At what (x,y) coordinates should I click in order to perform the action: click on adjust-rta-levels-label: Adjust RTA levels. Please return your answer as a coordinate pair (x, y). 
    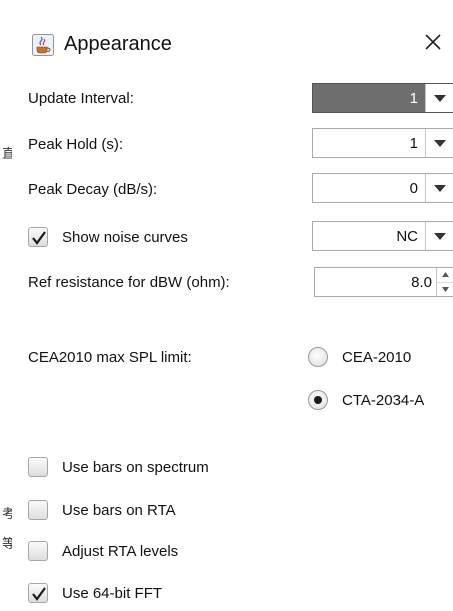
    Looking at the image, I should click on (120, 551).